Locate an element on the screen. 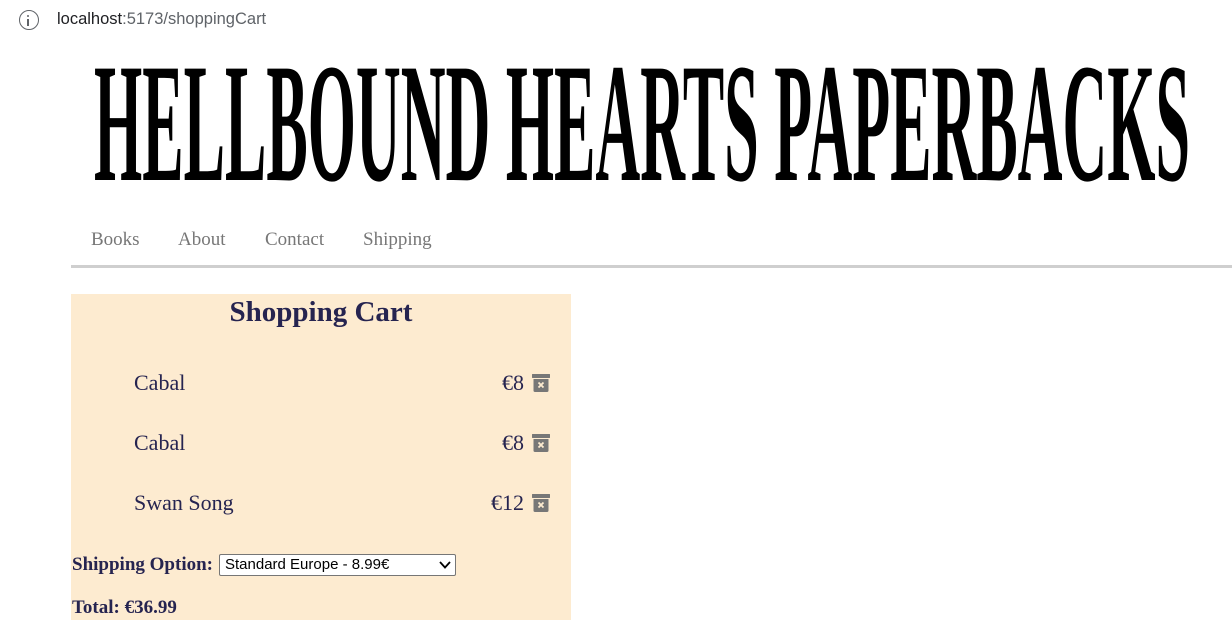 Image resolution: width=1232 pixels, height=644 pixels. browser-address-bar: localhost:5173/shoppingCart is located at coordinates (616, 20).